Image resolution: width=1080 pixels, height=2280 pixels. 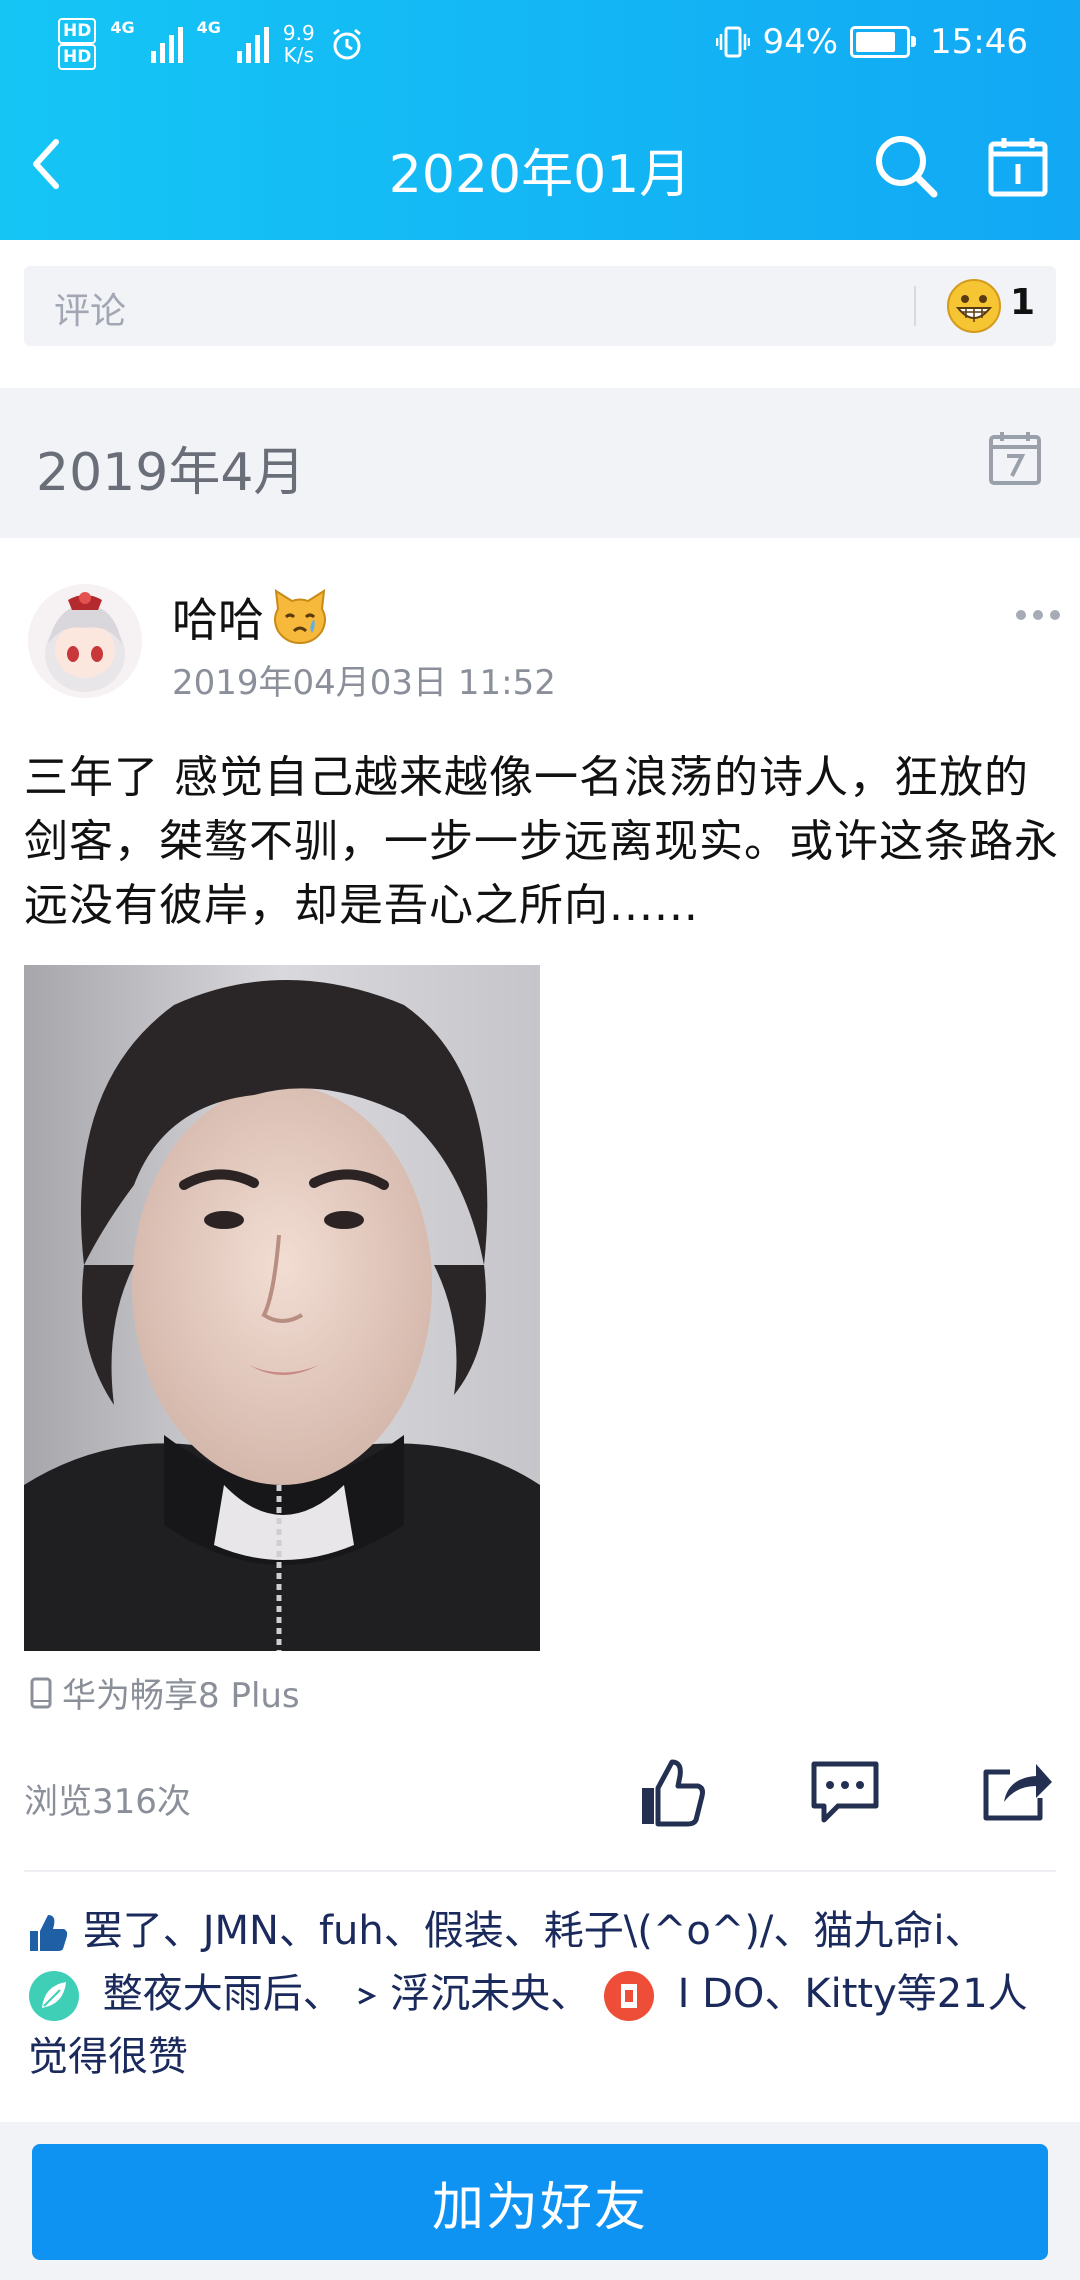 I want to click on app-header: HD HD 4G 4G 9.9 K/s 94% 15:46 2020年01月, so click(x=540, y=120).